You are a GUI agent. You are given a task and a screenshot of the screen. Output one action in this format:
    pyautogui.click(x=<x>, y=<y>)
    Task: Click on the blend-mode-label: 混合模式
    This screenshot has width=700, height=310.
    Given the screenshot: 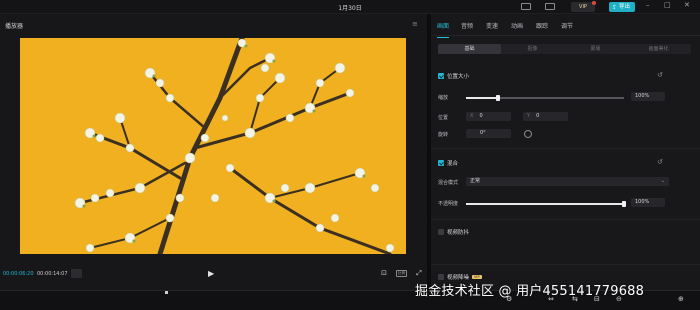 What is the action you would take?
    pyautogui.click(x=448, y=183)
    